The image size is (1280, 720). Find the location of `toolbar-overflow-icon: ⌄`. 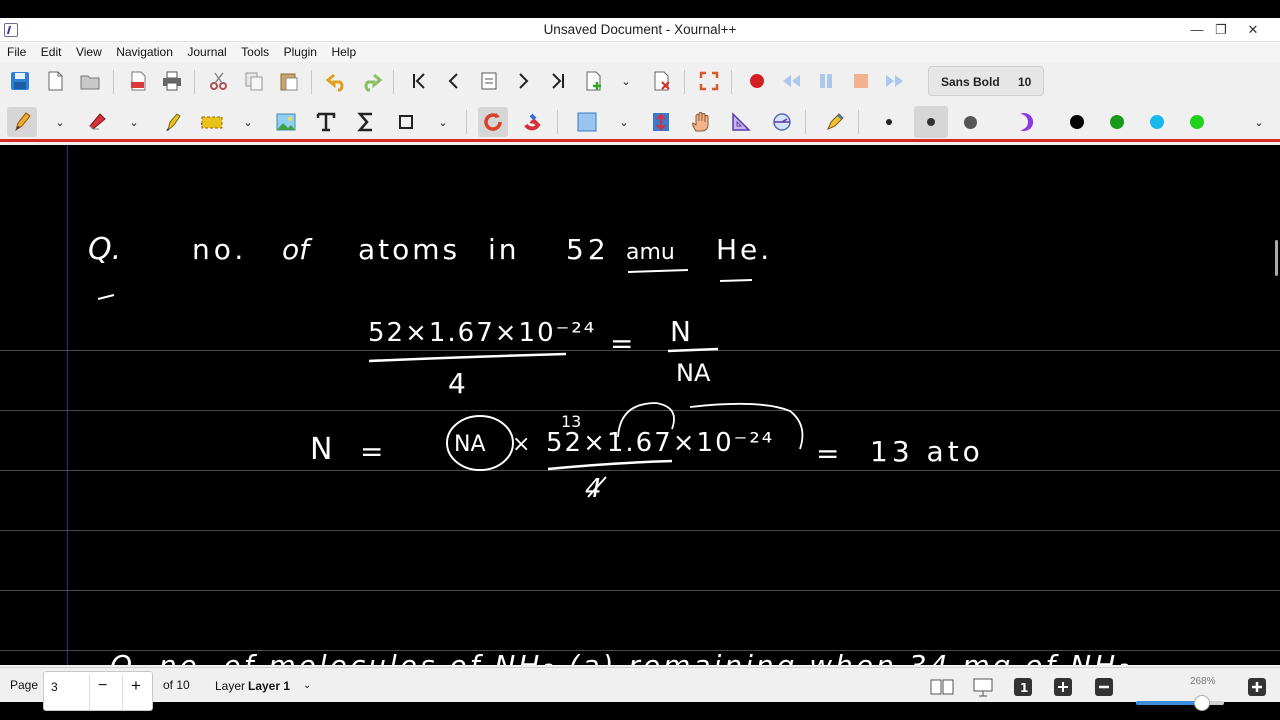

toolbar-overflow-icon: ⌄ is located at coordinates (1259, 122).